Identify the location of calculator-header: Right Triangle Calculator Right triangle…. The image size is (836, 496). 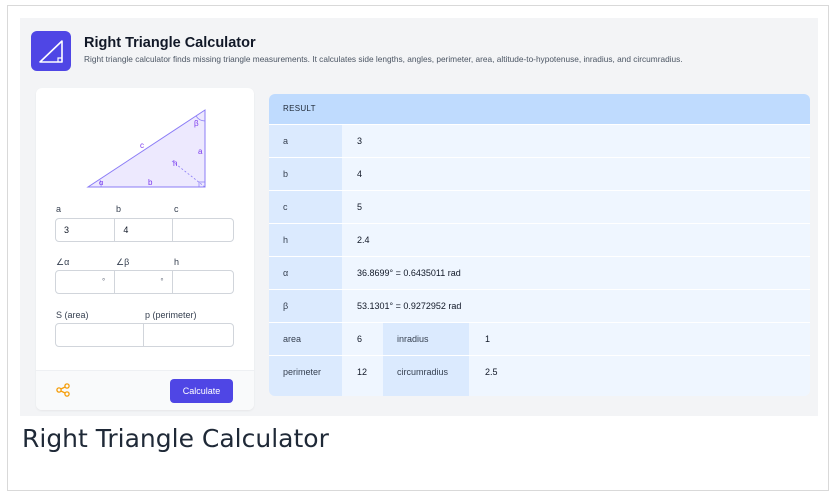
(421, 53).